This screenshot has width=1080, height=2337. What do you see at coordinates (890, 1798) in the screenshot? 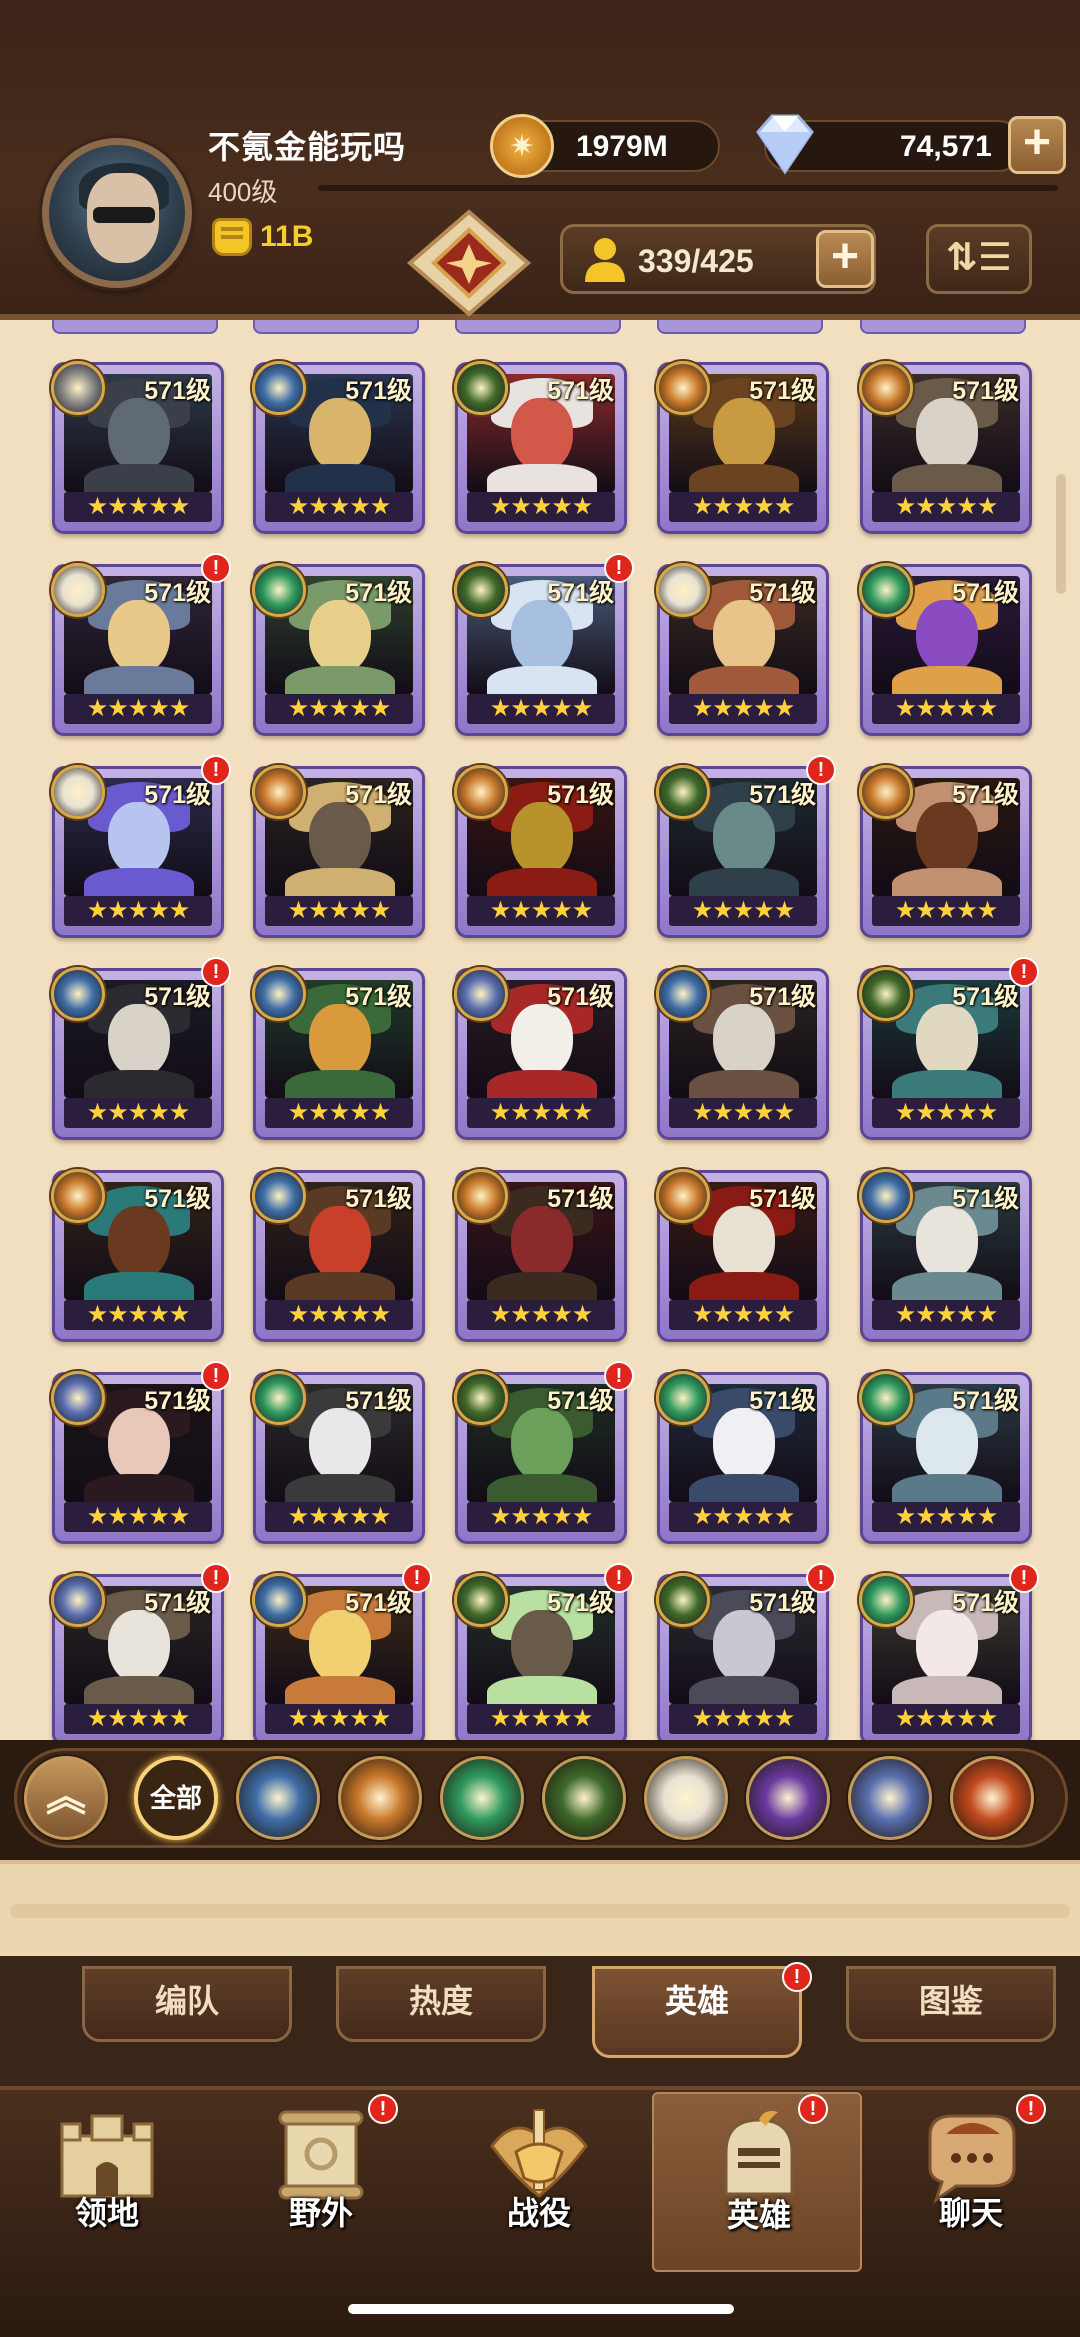
I see `filter-dimensional-button` at bounding box center [890, 1798].